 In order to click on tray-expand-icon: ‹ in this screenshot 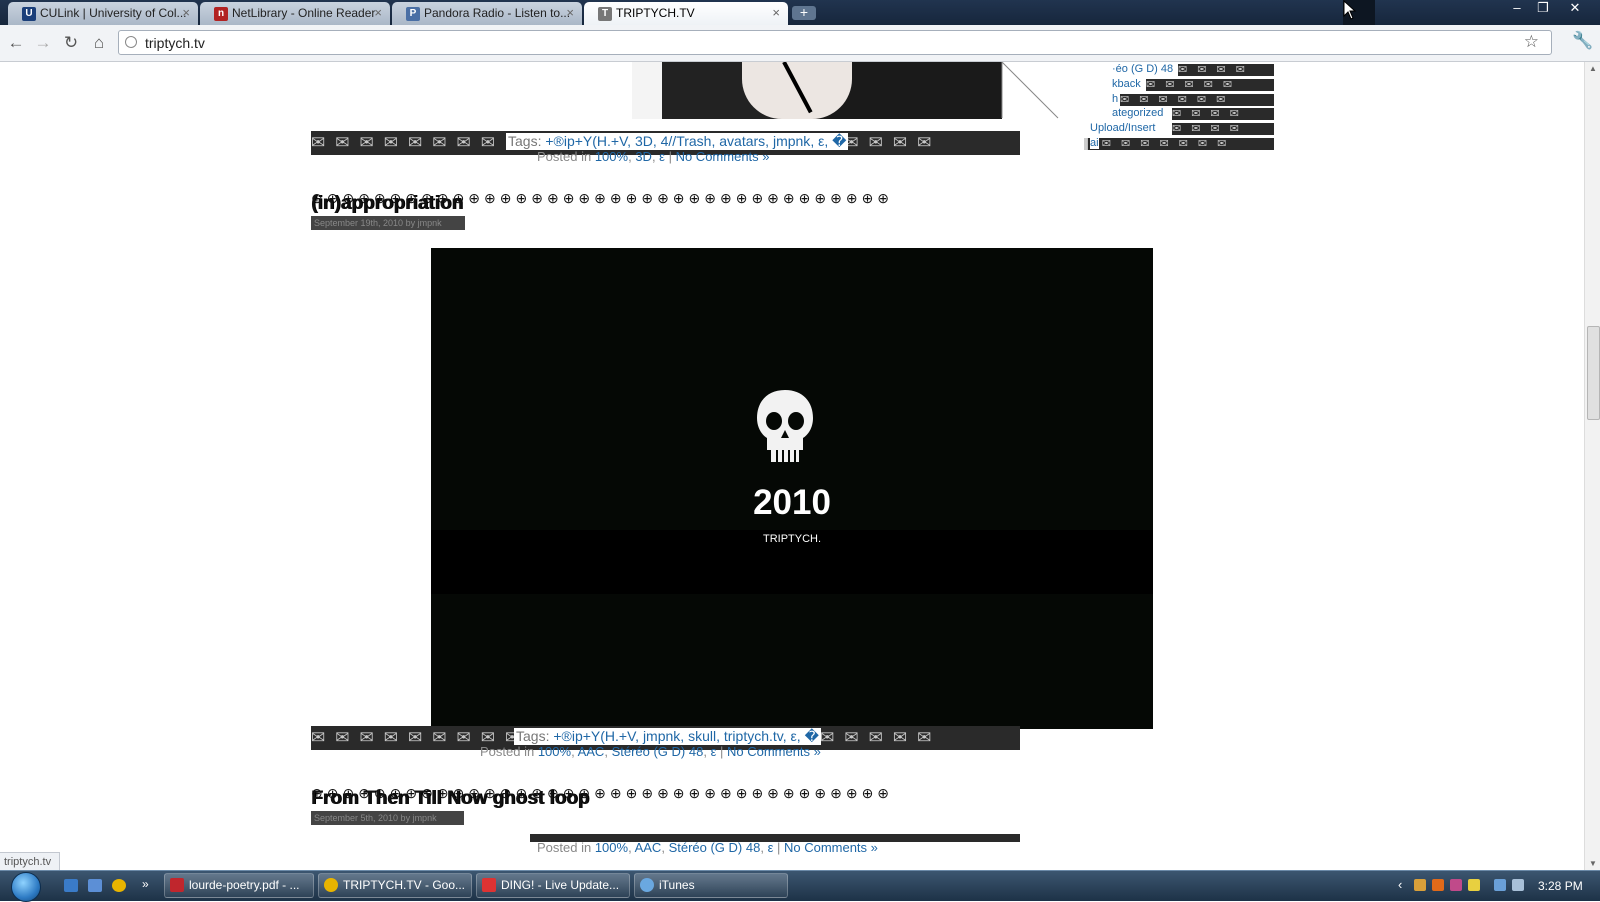, I will do `click(1400, 884)`.